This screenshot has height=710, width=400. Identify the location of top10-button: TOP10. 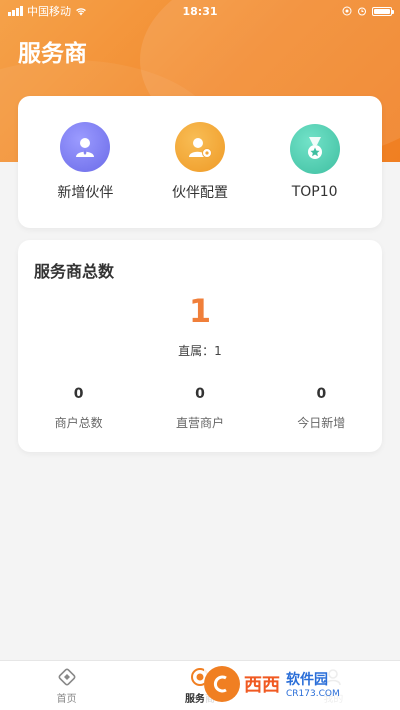
(315, 162).